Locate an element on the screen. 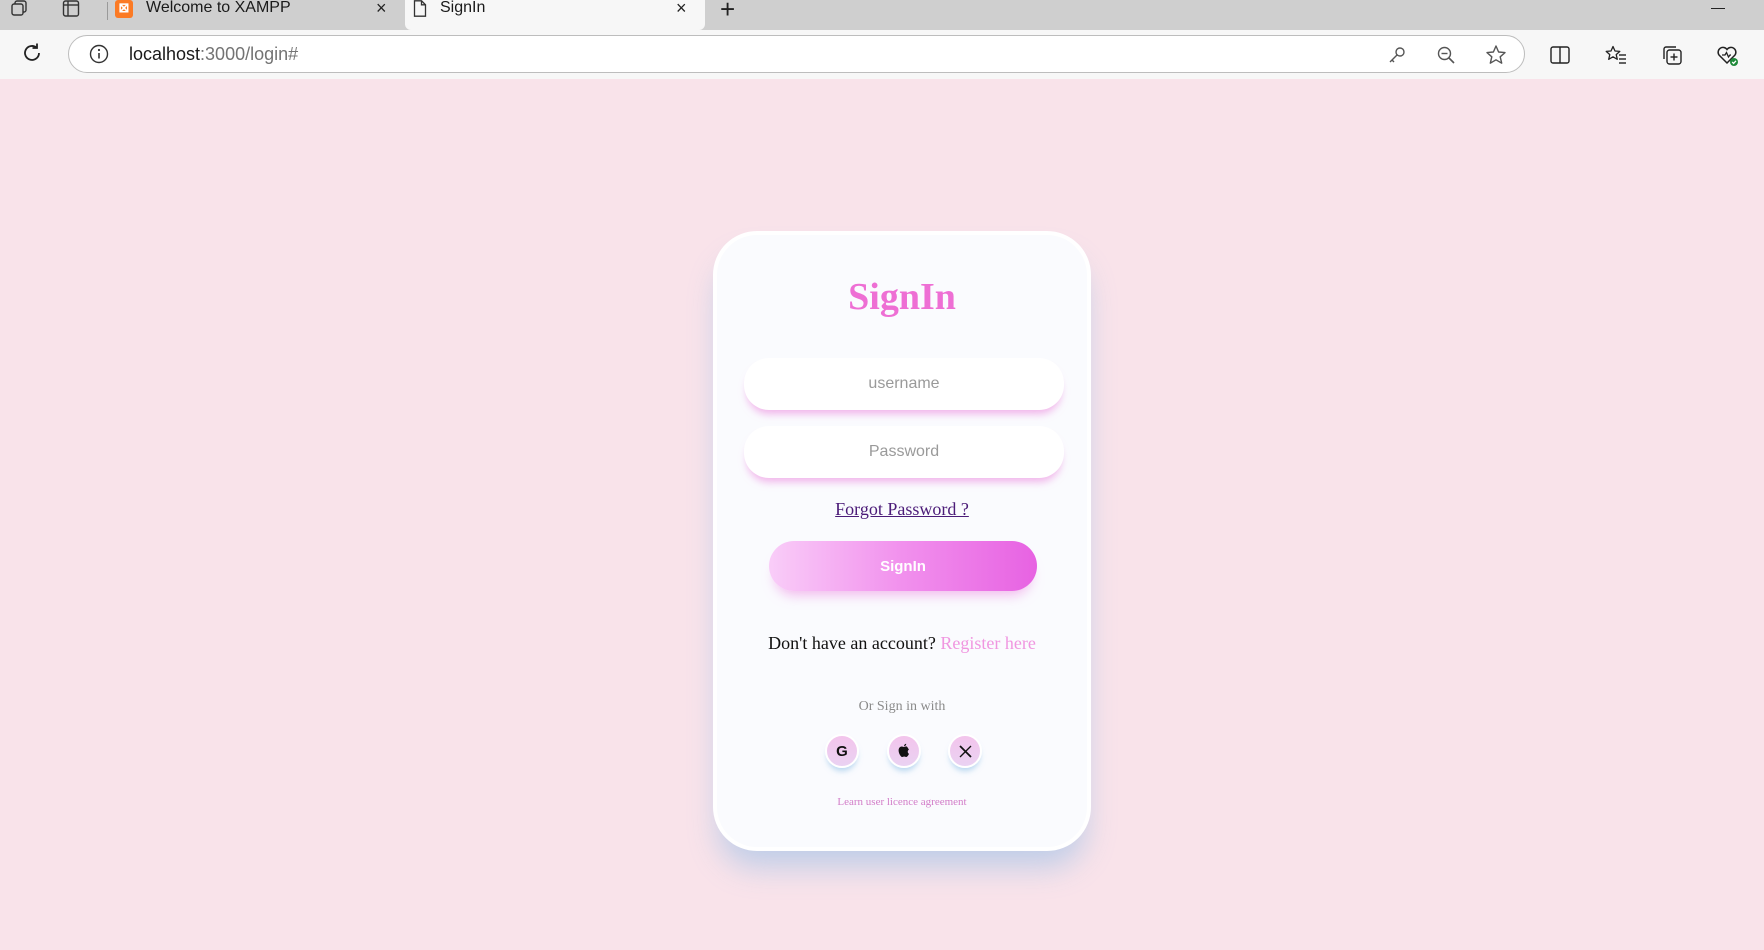  tab-separator is located at coordinates (107, 11).